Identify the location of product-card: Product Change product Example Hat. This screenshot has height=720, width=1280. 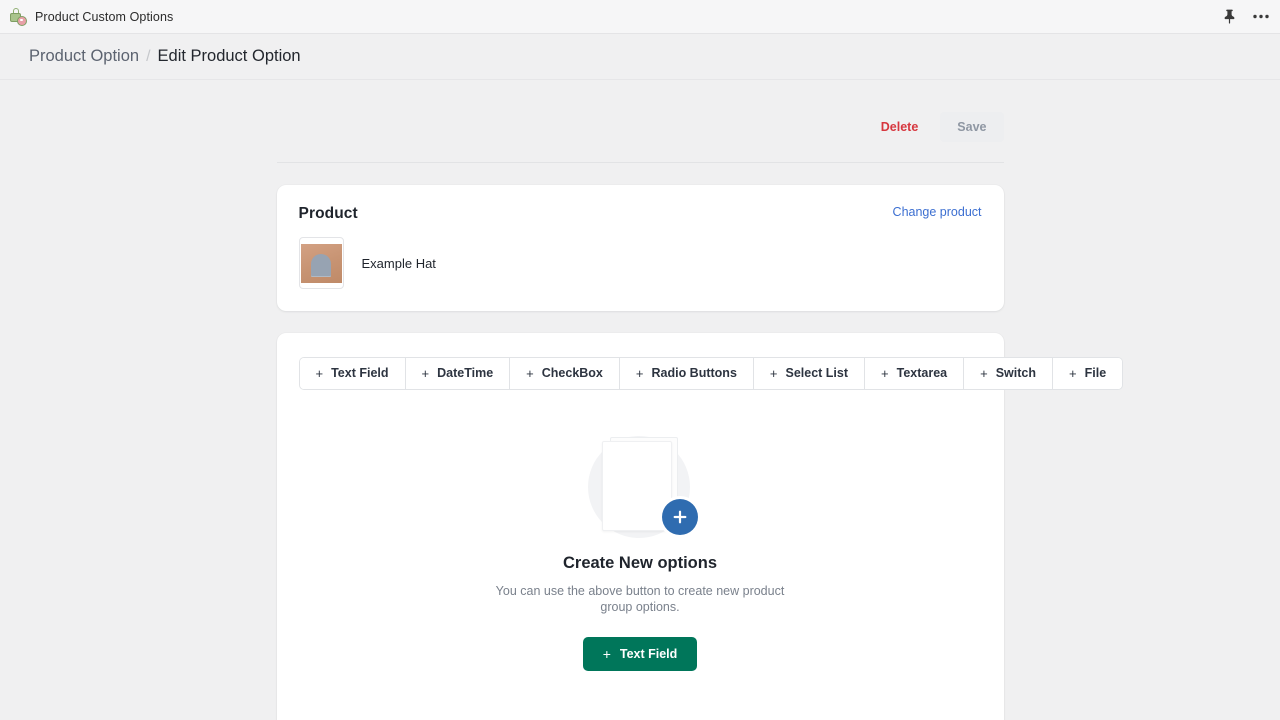
(640, 248).